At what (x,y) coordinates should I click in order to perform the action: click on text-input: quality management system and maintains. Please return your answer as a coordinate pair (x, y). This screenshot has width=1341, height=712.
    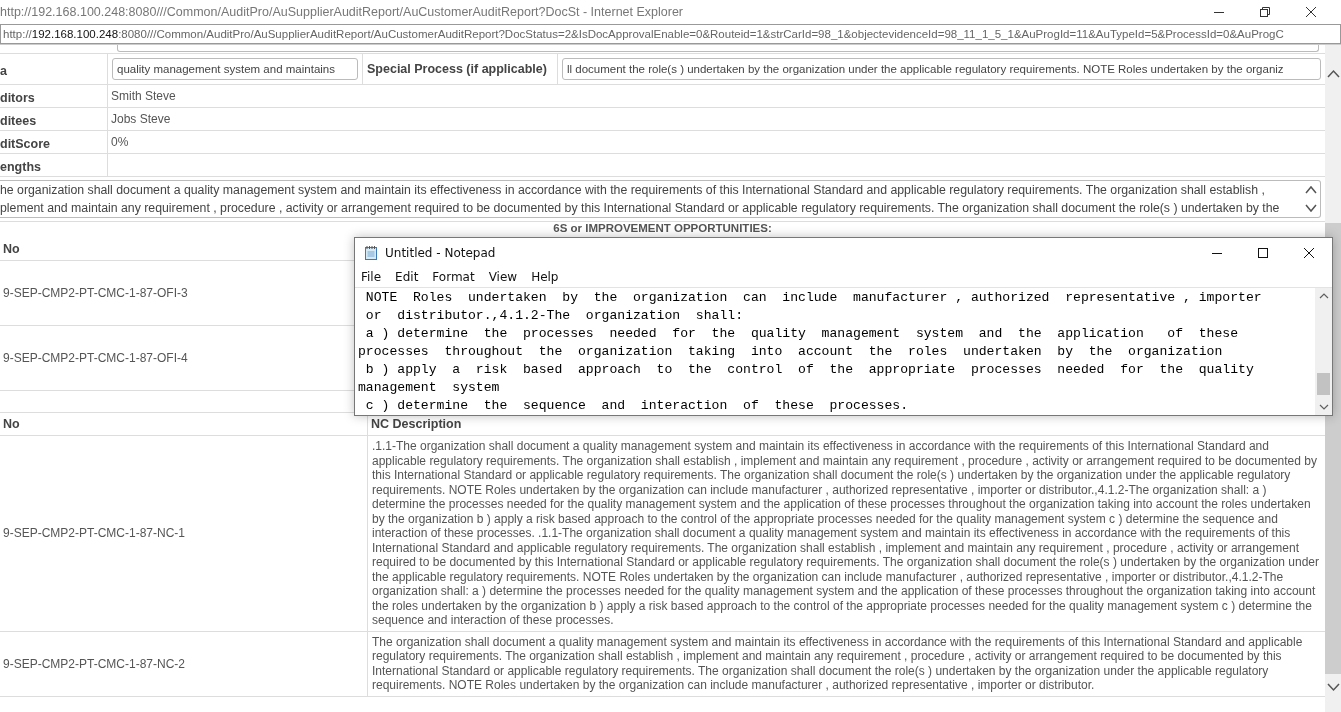
    Looking at the image, I should click on (235, 69).